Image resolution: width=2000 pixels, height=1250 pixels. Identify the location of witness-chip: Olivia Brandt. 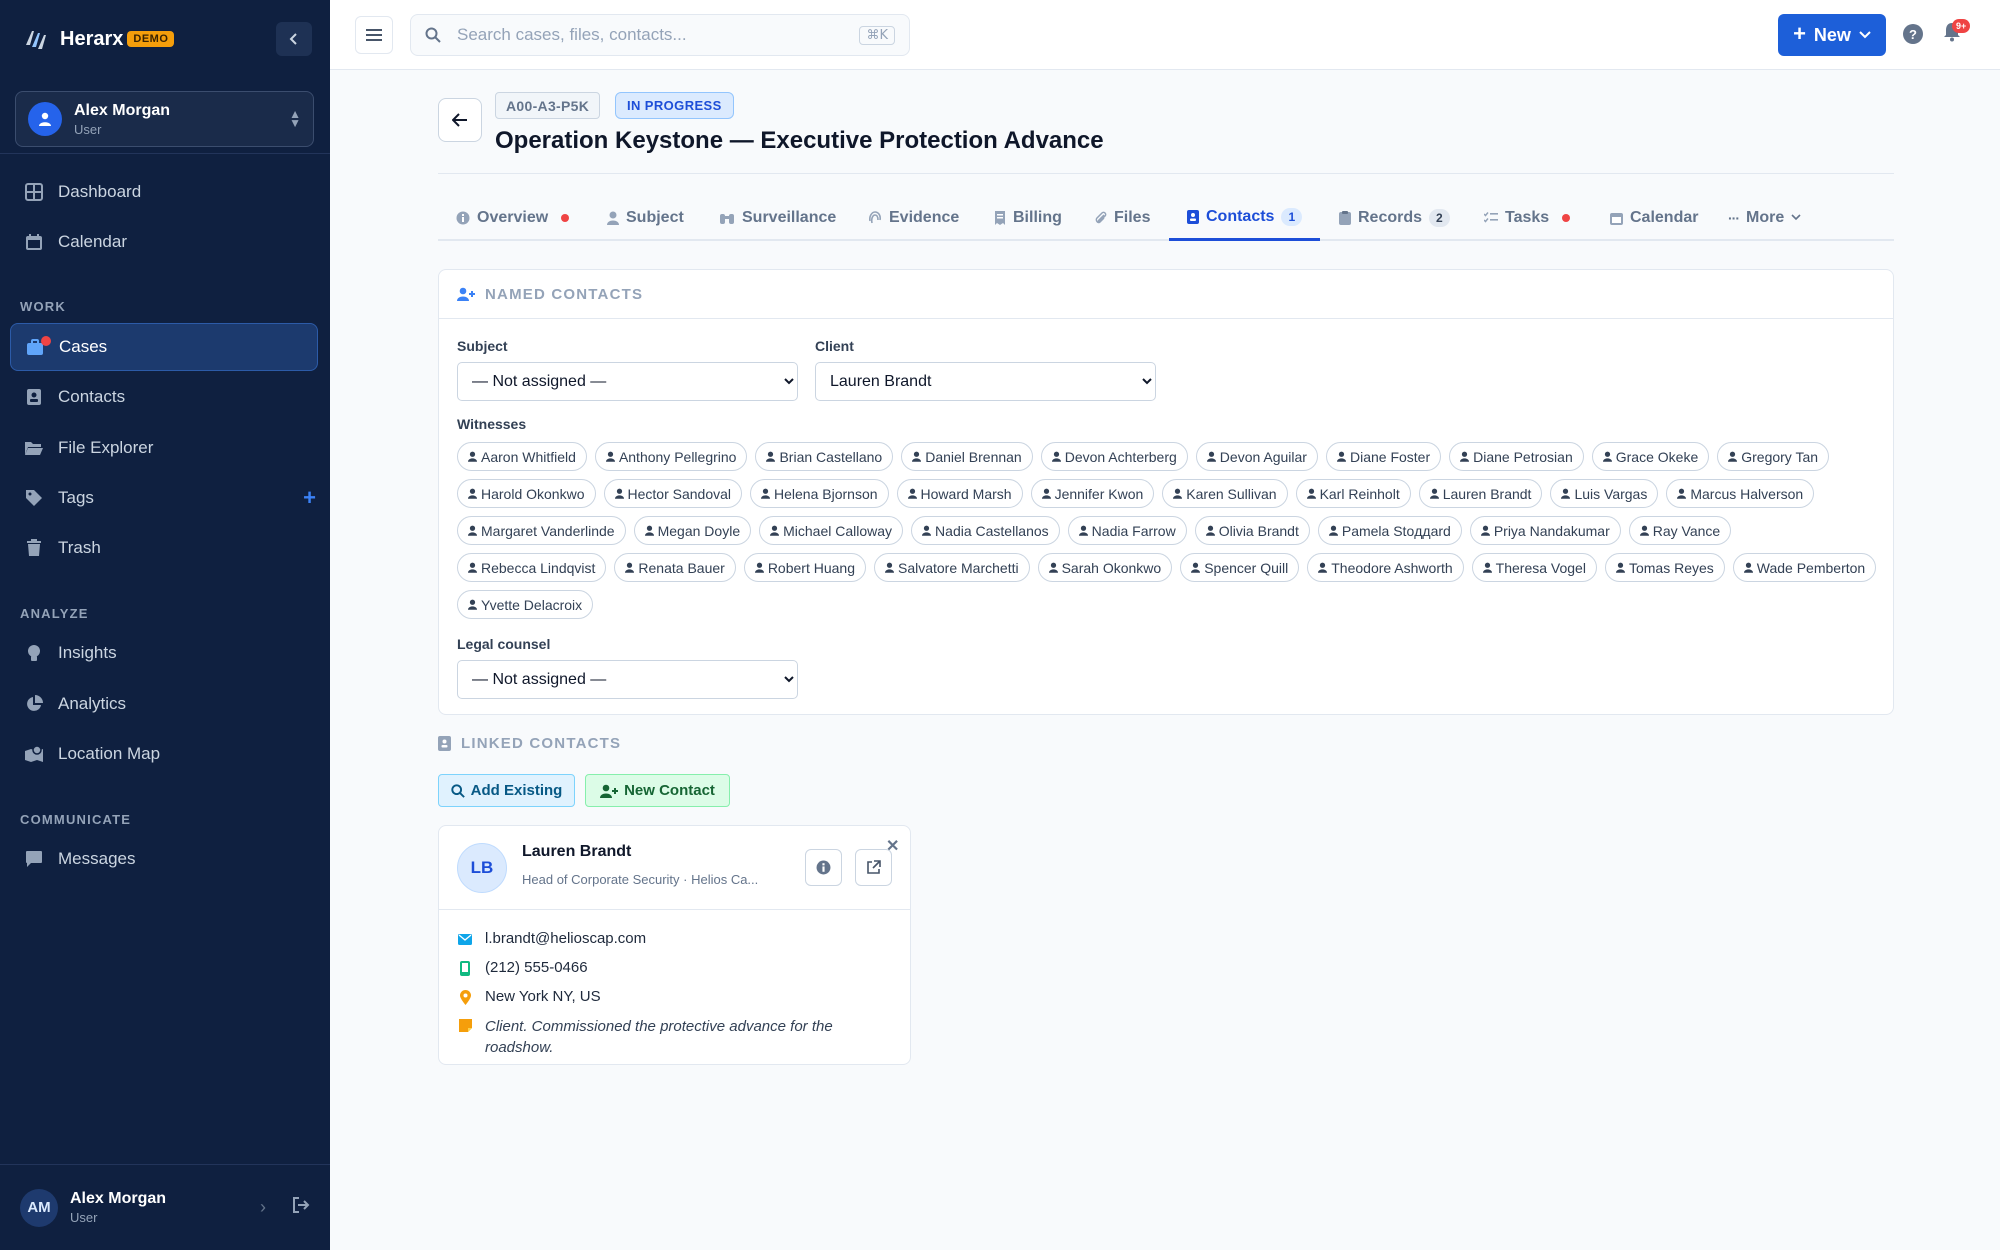
(1252, 530).